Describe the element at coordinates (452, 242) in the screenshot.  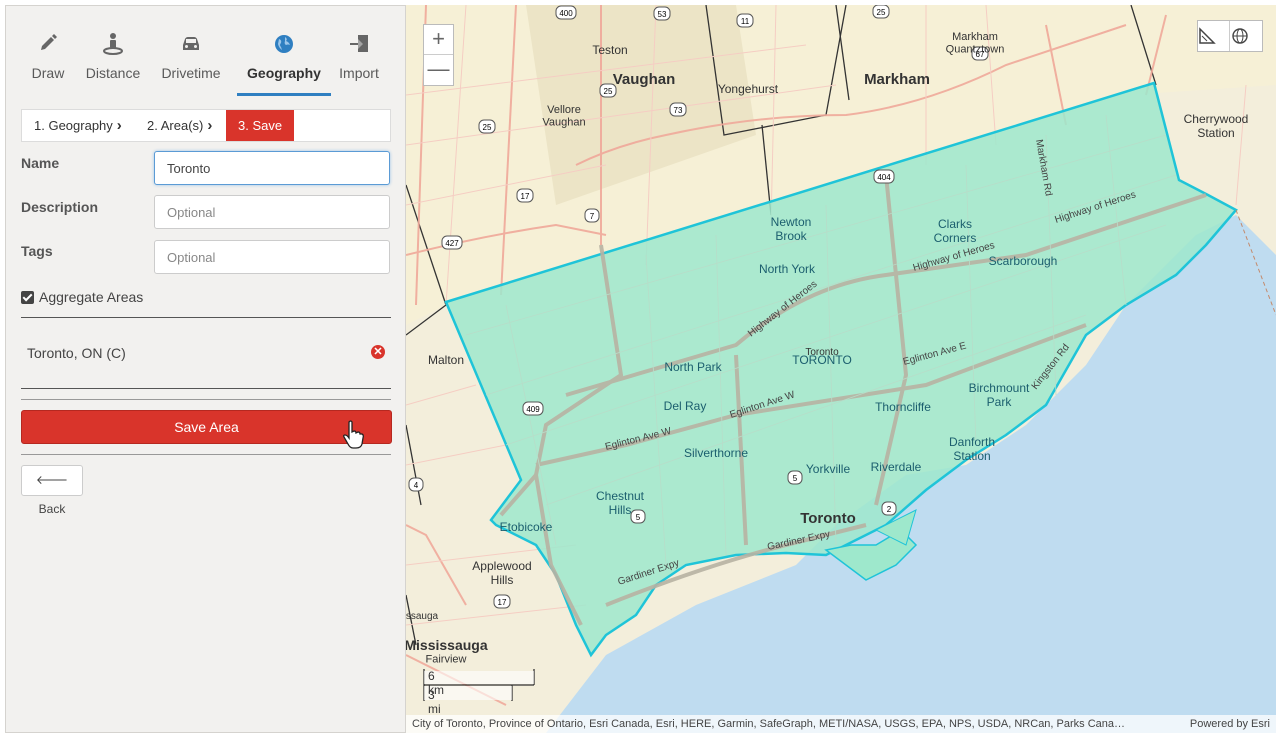
I see `shield-427: 427` at that location.